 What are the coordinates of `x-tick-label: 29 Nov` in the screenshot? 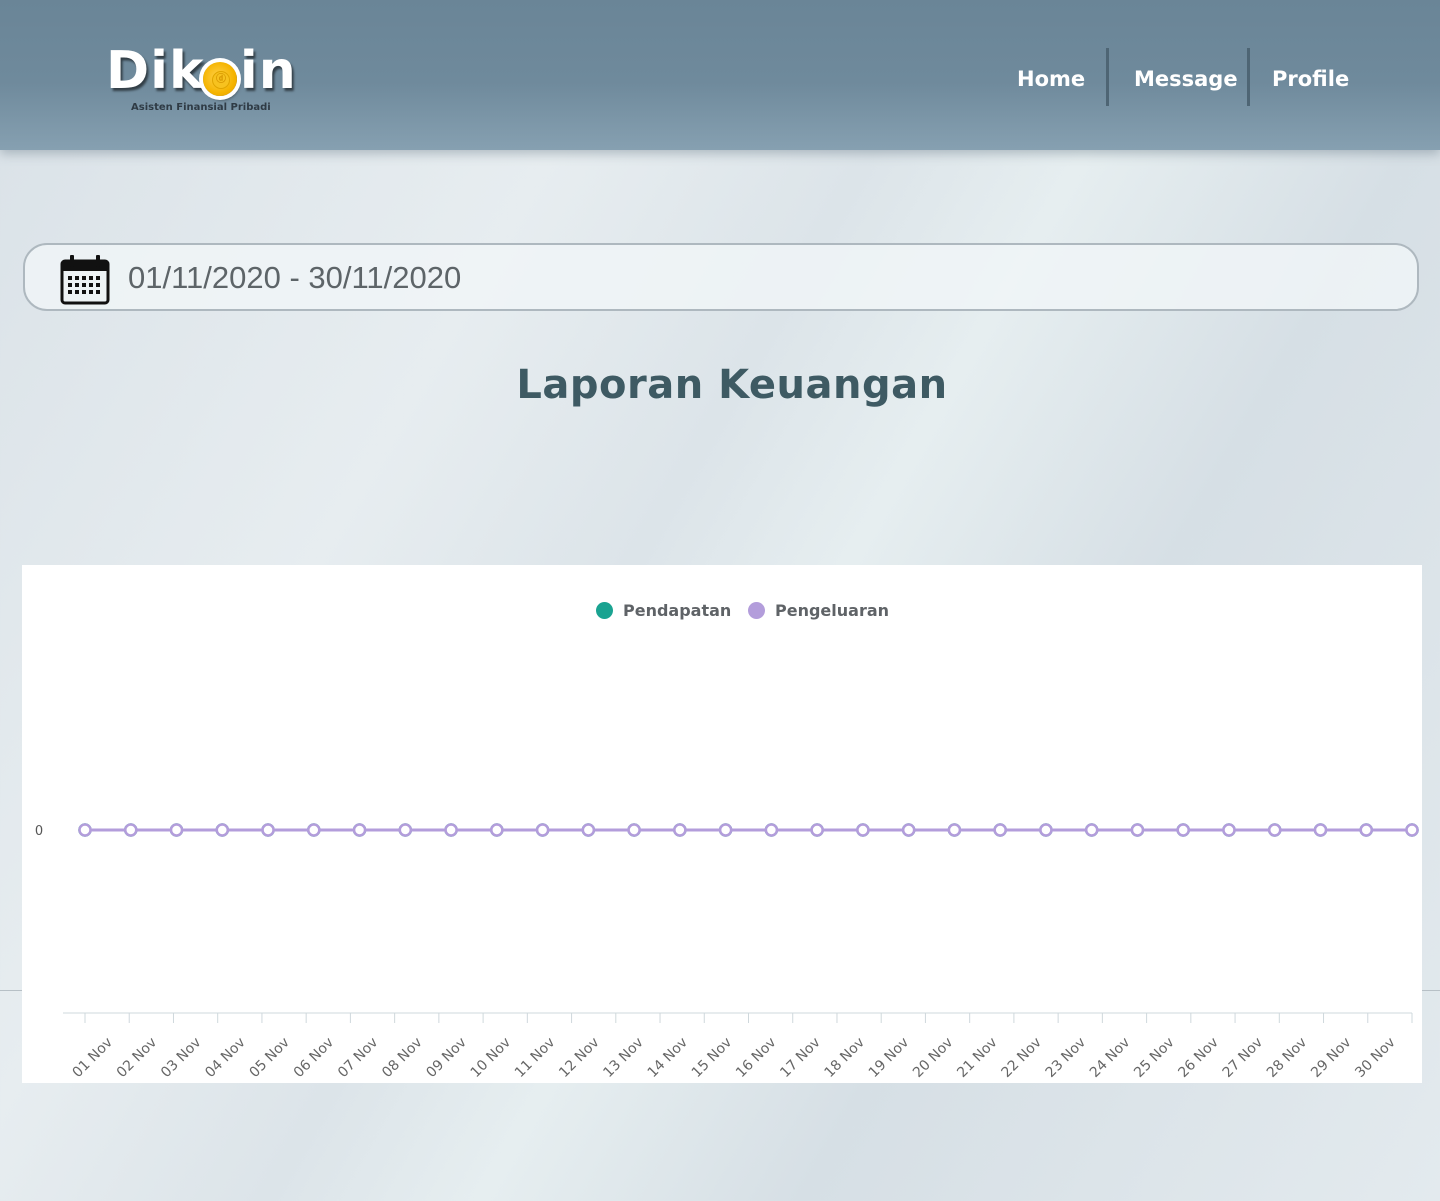 It's located at (1331, 1058).